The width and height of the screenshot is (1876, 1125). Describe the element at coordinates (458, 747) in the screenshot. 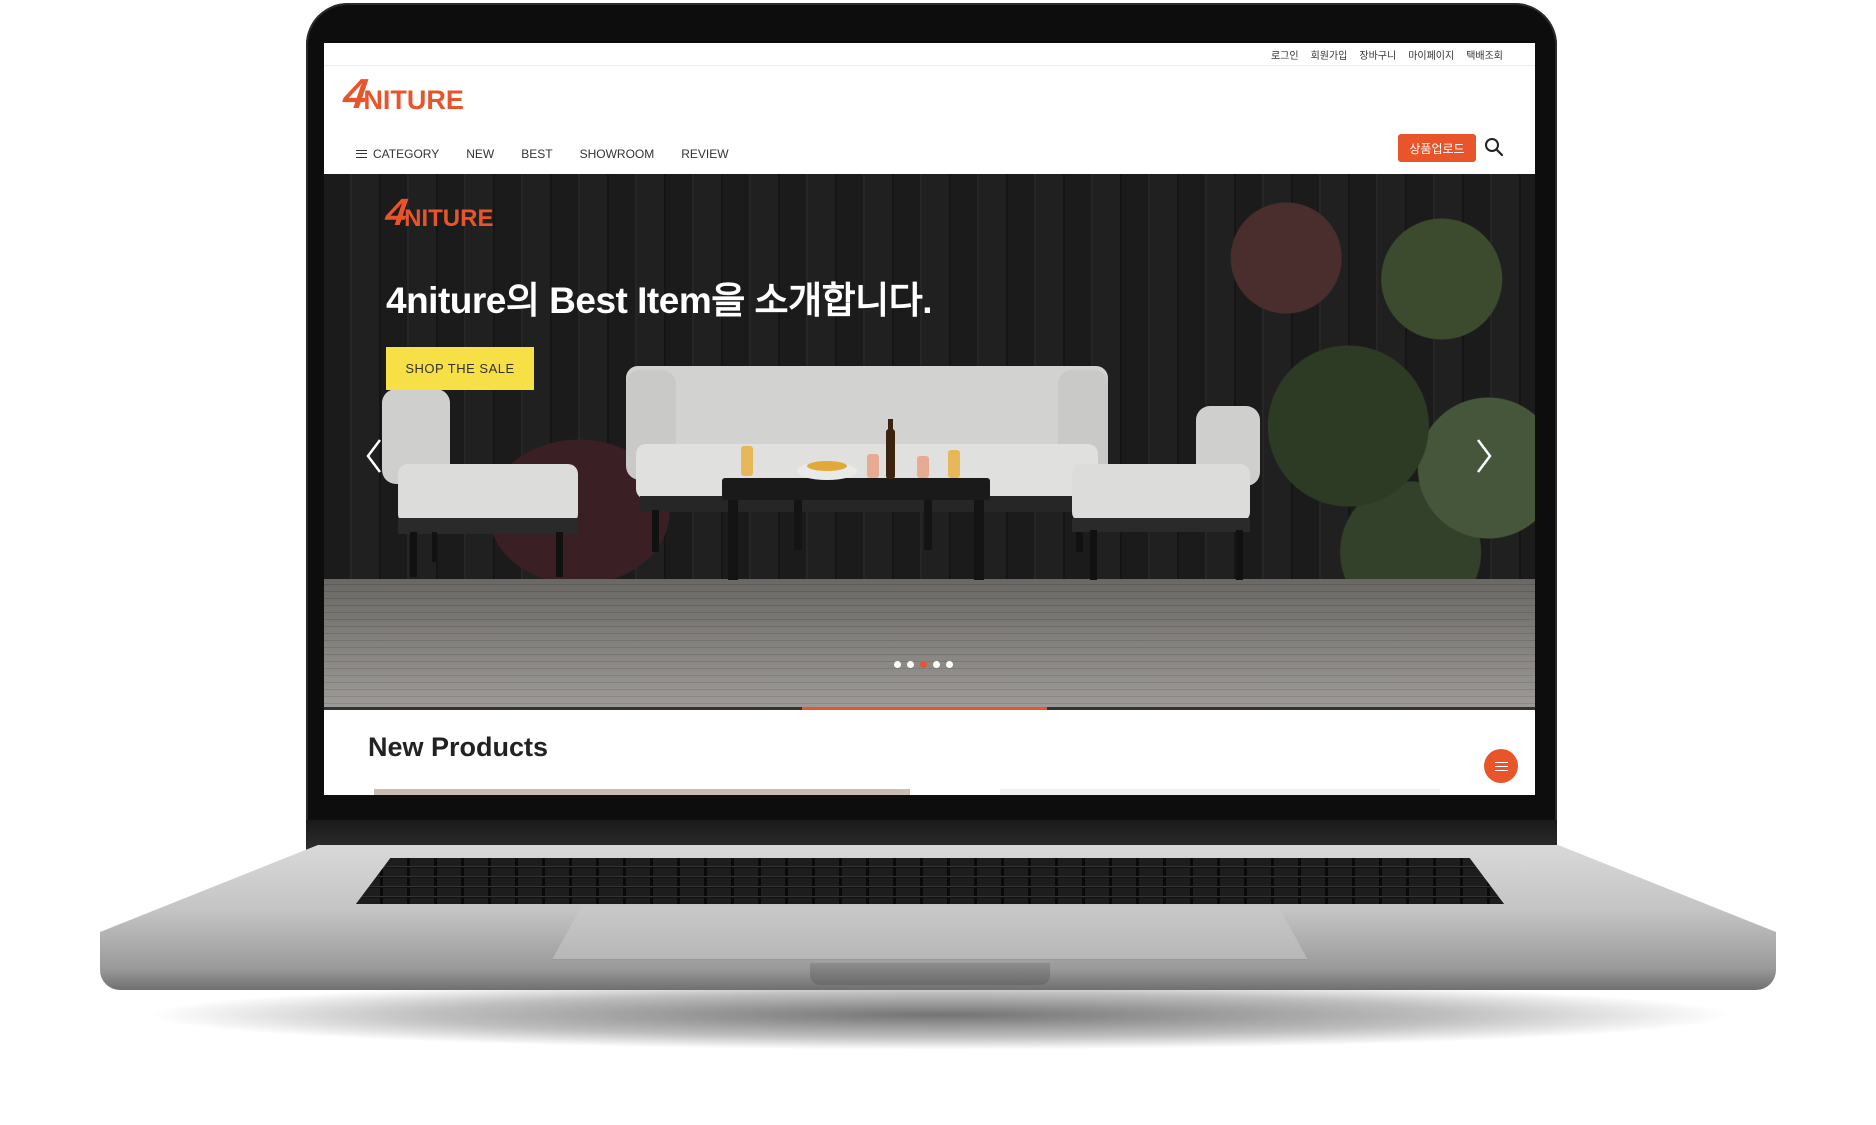

I see `new-products-title: New Products` at that location.